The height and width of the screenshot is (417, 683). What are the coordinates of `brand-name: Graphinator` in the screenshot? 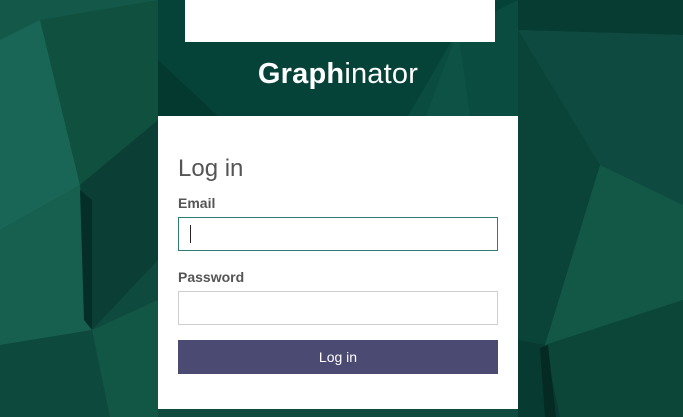 It's located at (338, 74).